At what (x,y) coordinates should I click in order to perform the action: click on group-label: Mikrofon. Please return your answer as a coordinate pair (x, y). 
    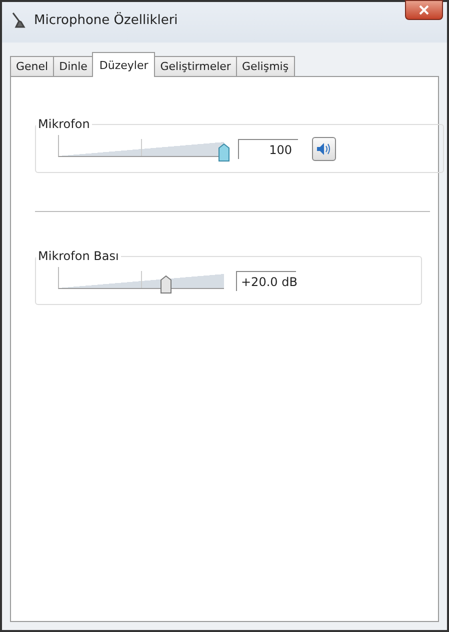
    Looking at the image, I should click on (64, 124).